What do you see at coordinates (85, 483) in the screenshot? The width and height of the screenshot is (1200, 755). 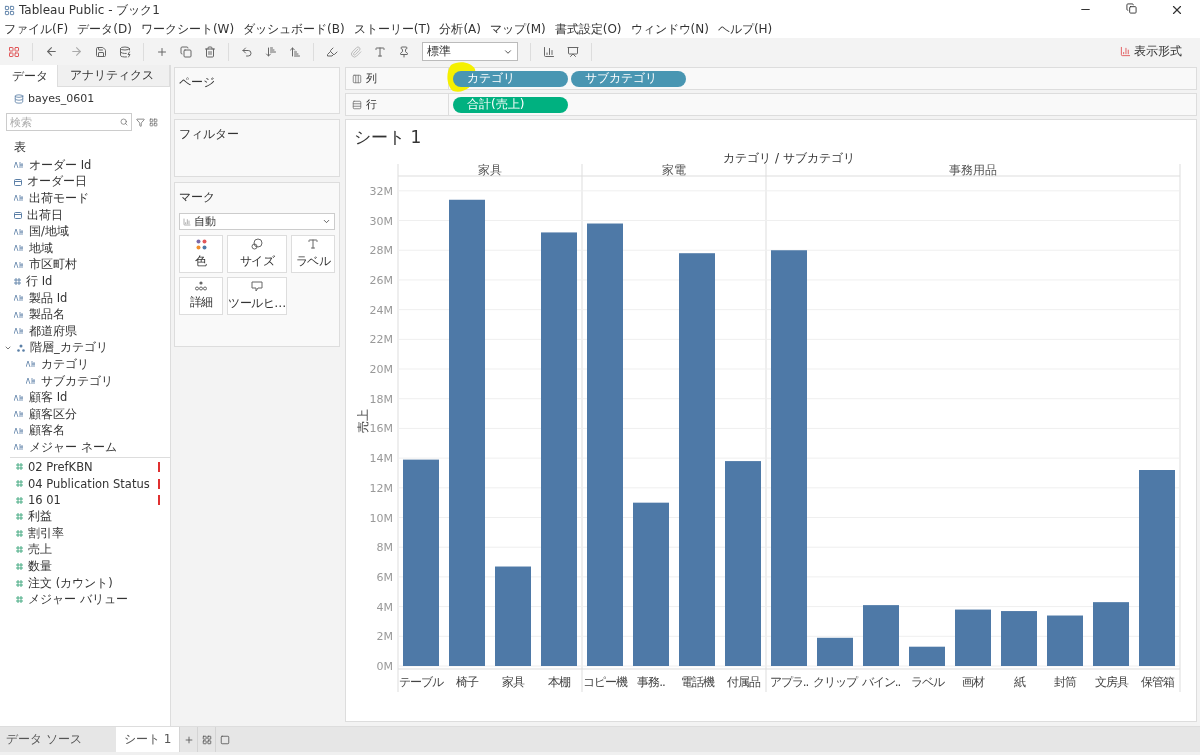 I see `field-item: 04 Publication Status` at bounding box center [85, 483].